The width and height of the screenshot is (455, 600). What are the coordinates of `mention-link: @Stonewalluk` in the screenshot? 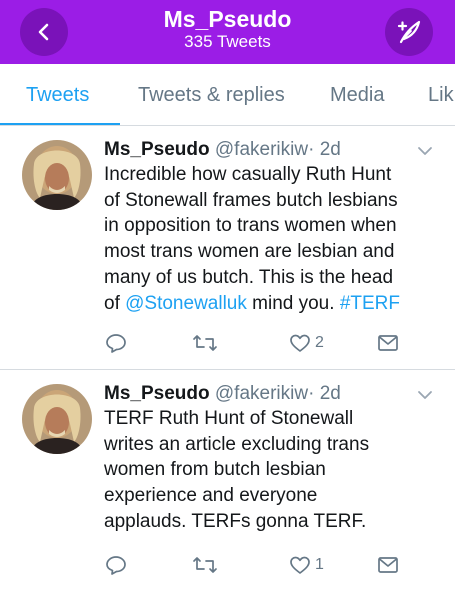 It's located at (186, 303).